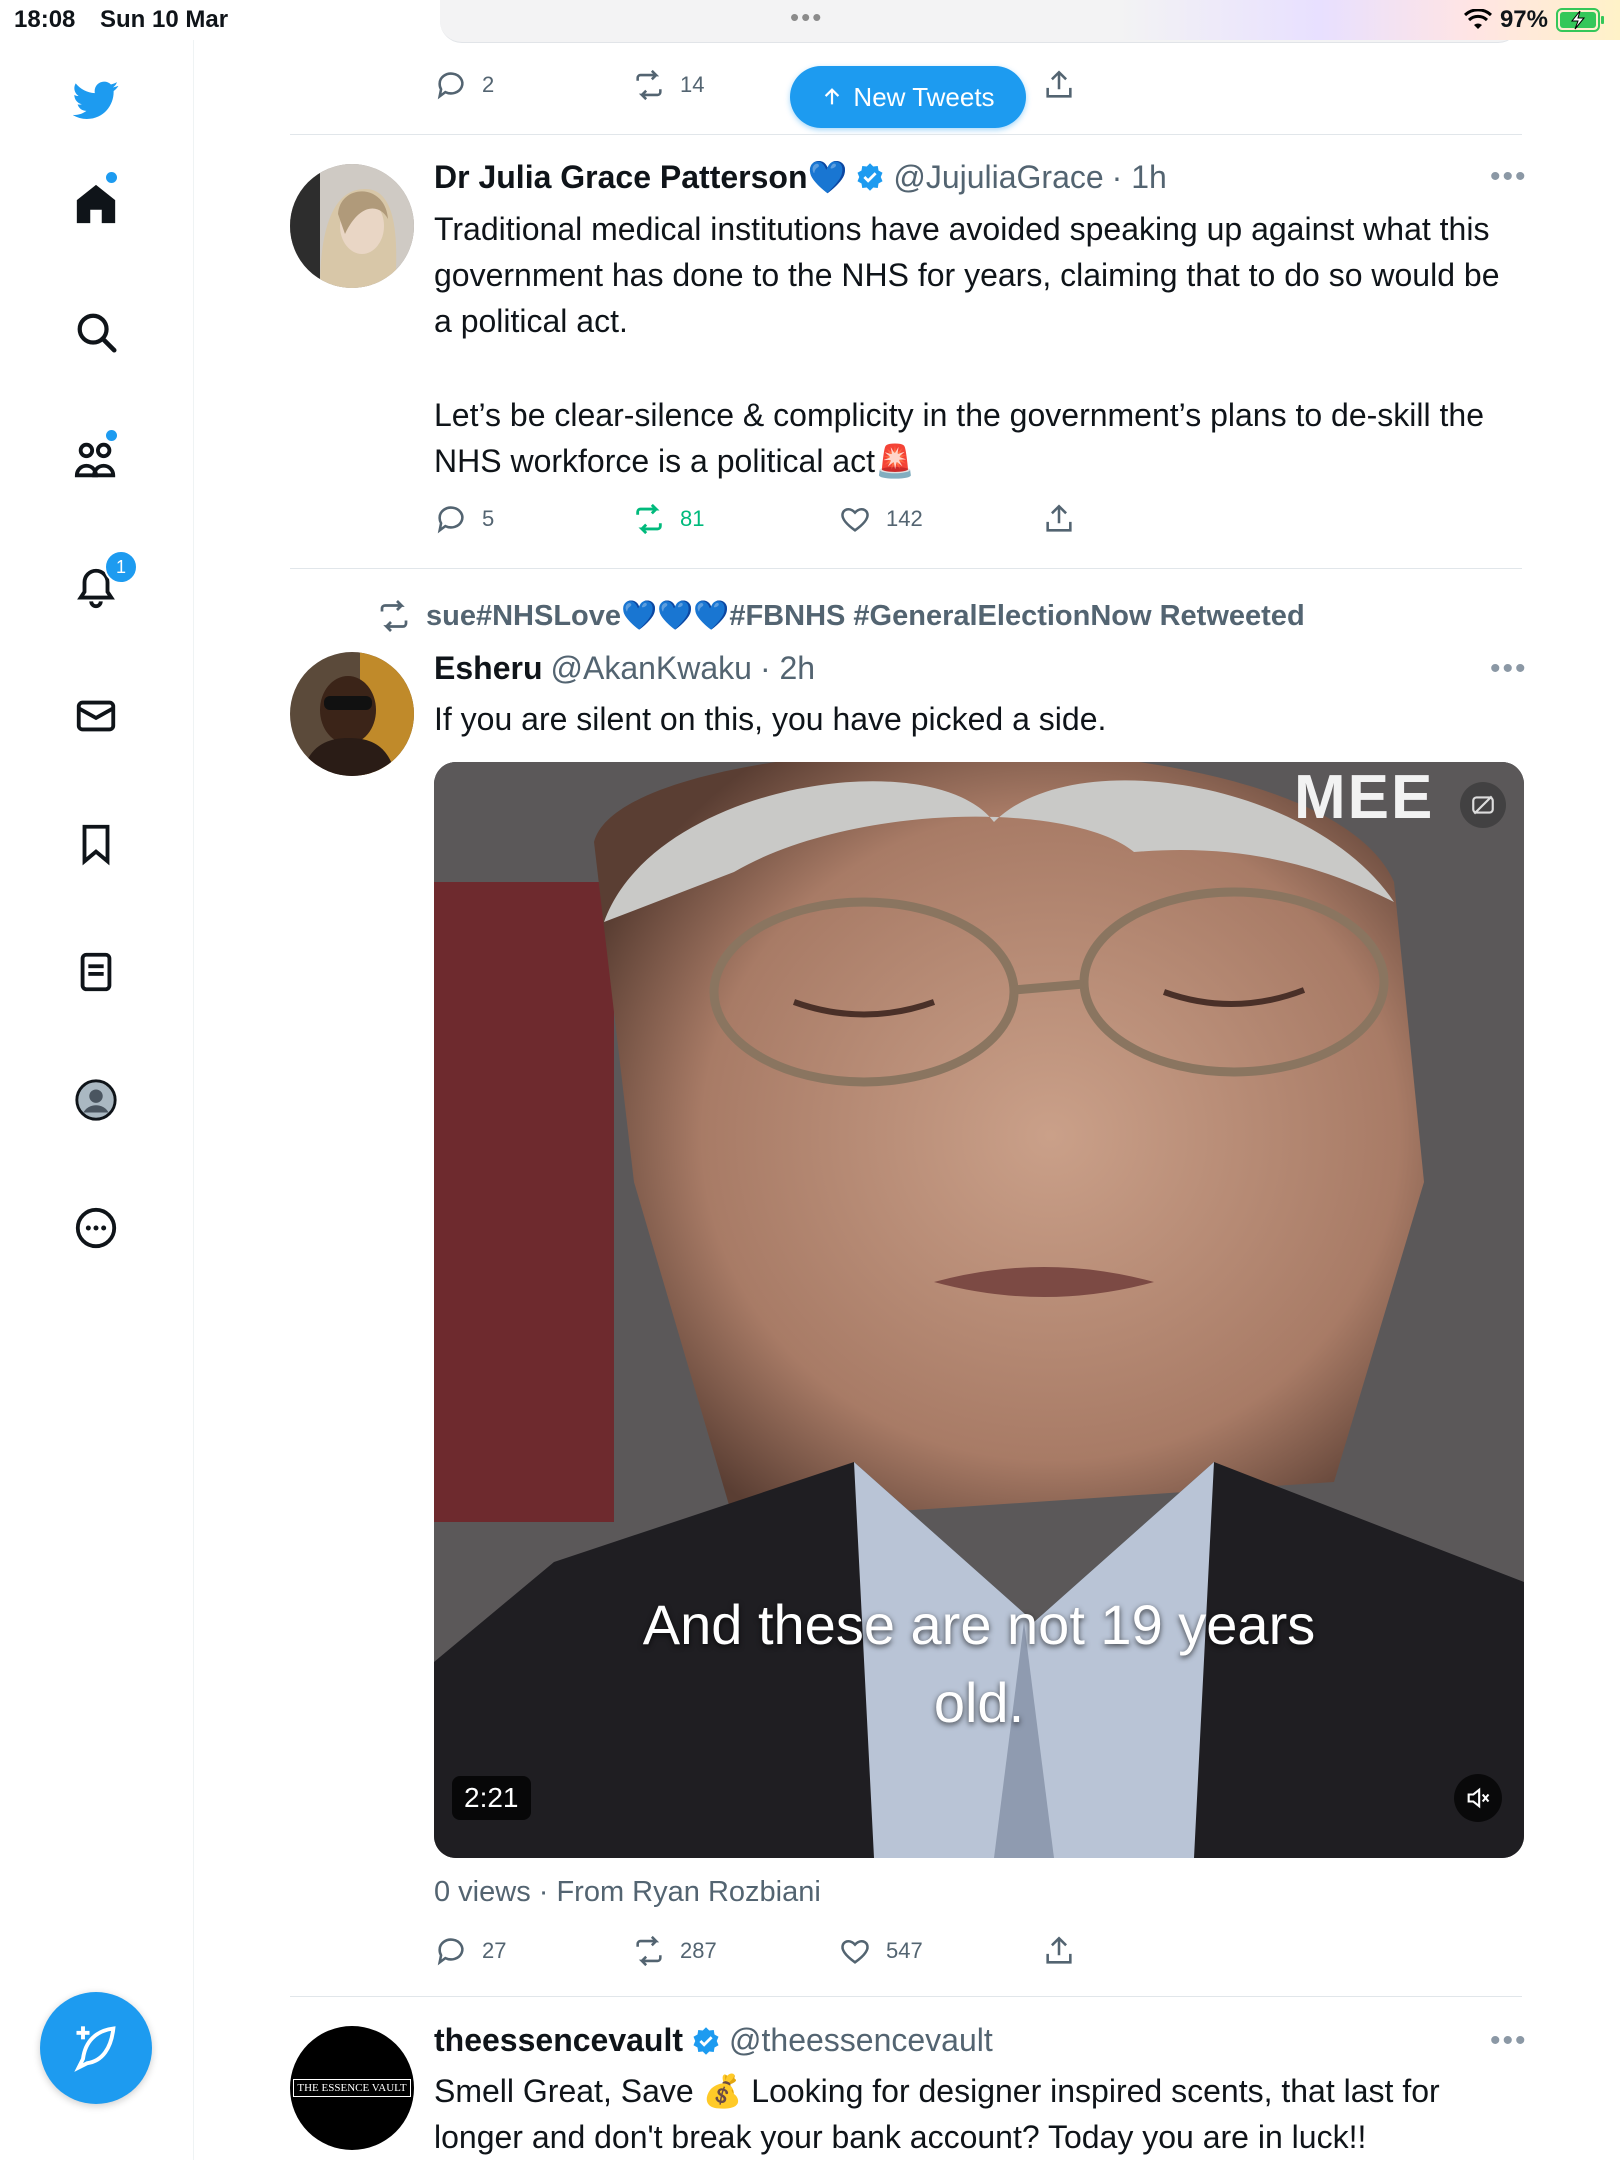  Describe the element at coordinates (787, 668) in the screenshot. I see `tweet-time: · 2h` at that location.